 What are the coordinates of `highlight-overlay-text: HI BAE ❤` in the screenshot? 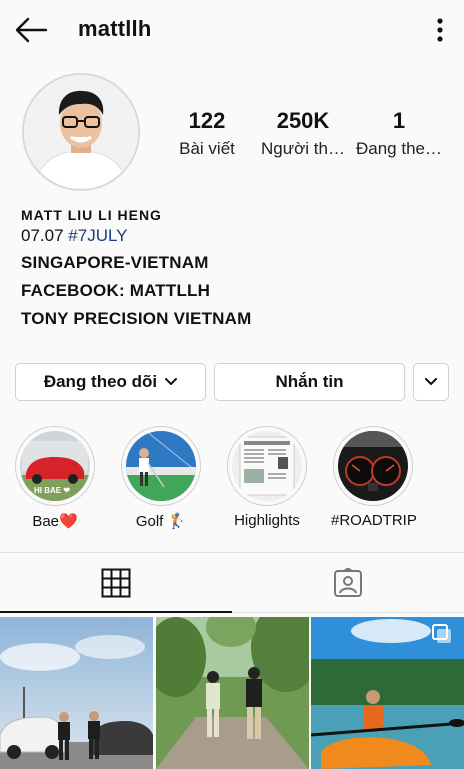 It's located at (52, 490).